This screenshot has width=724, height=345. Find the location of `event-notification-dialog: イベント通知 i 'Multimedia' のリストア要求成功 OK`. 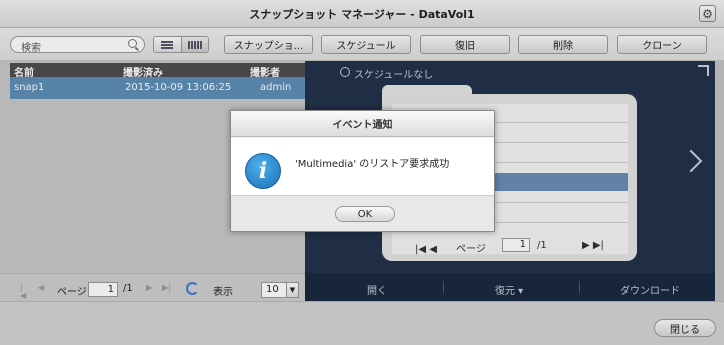

event-notification-dialog: イベント通知 i 'Multimedia' のリストア要求成功 OK is located at coordinates (362, 171).